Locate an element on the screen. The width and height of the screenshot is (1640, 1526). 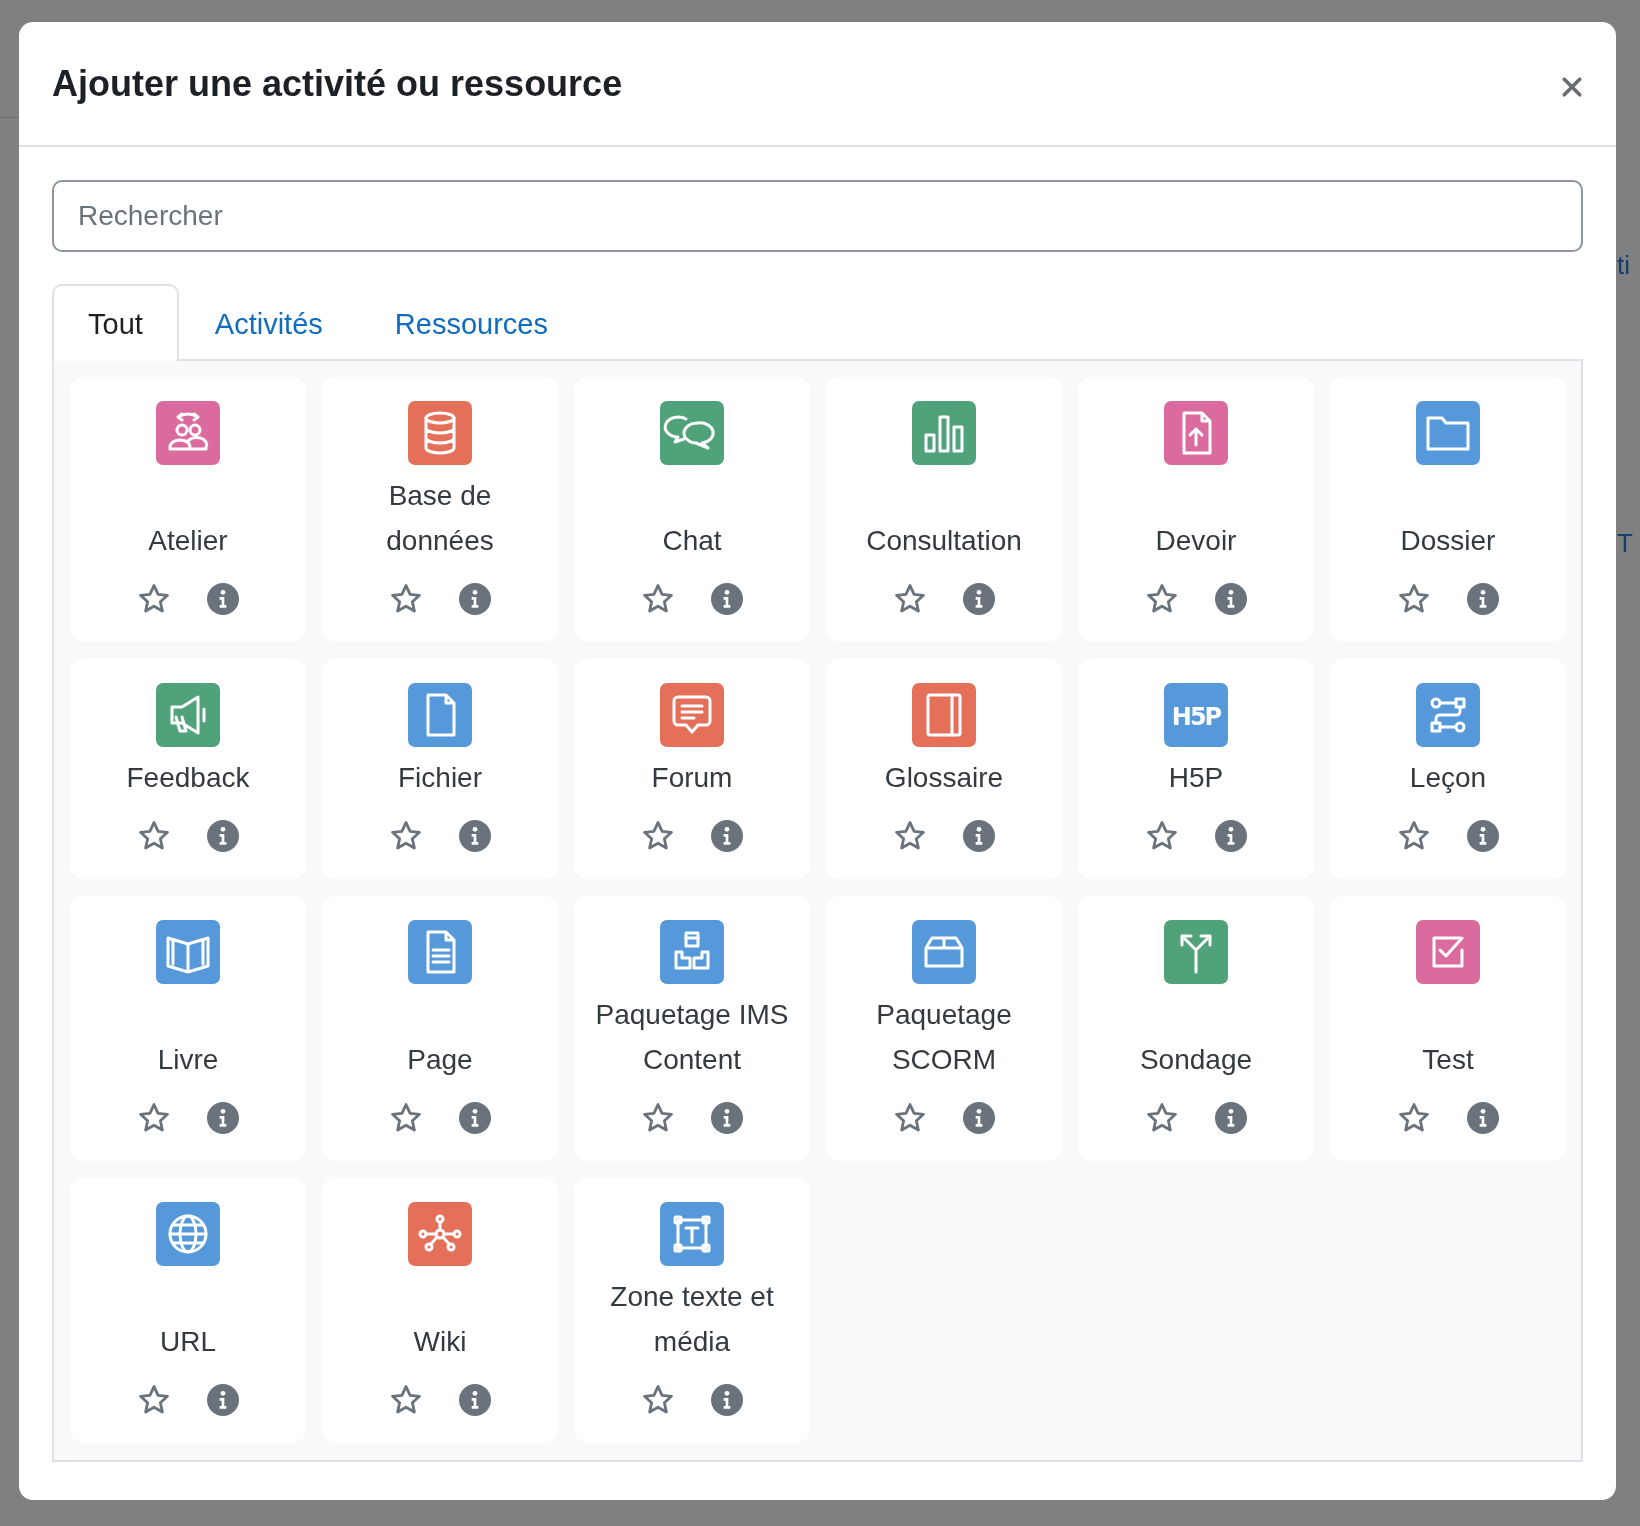
activity-card: Paquetage IMS Content is located at coordinates (692, 1028).